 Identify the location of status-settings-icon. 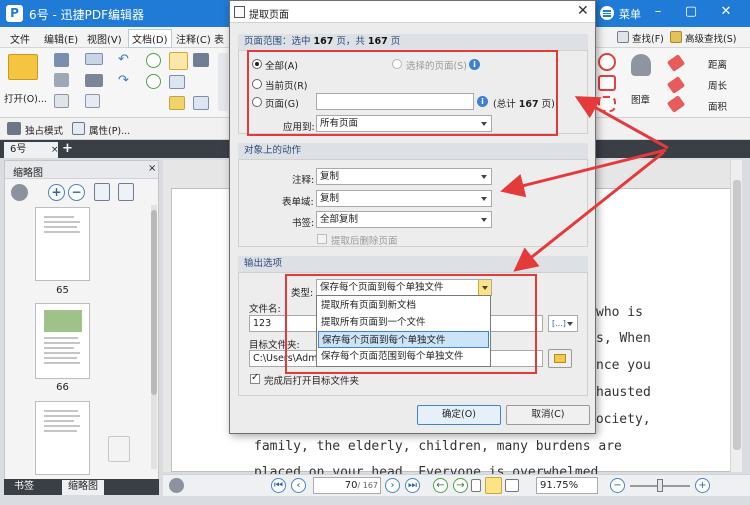
(176, 485).